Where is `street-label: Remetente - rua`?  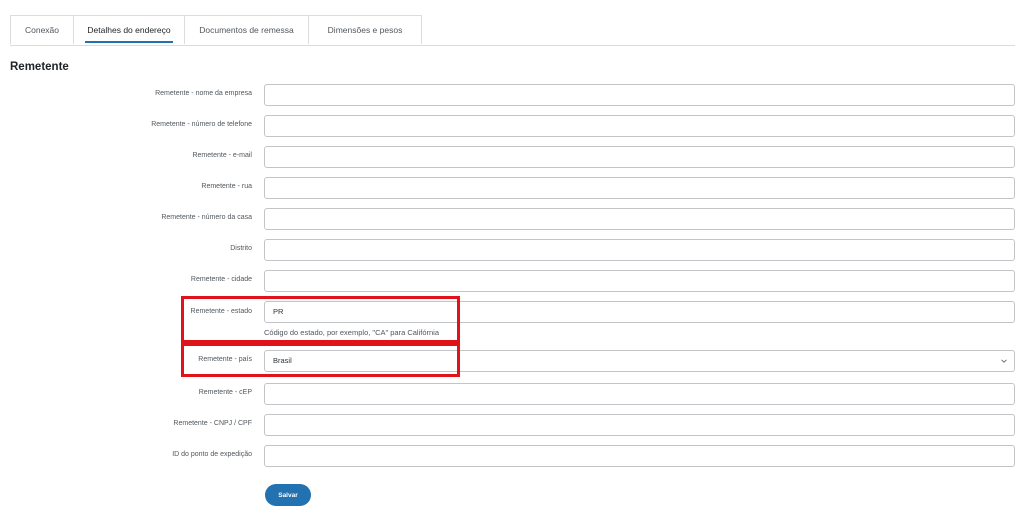
street-label: Remetente - rua is located at coordinates (226, 186).